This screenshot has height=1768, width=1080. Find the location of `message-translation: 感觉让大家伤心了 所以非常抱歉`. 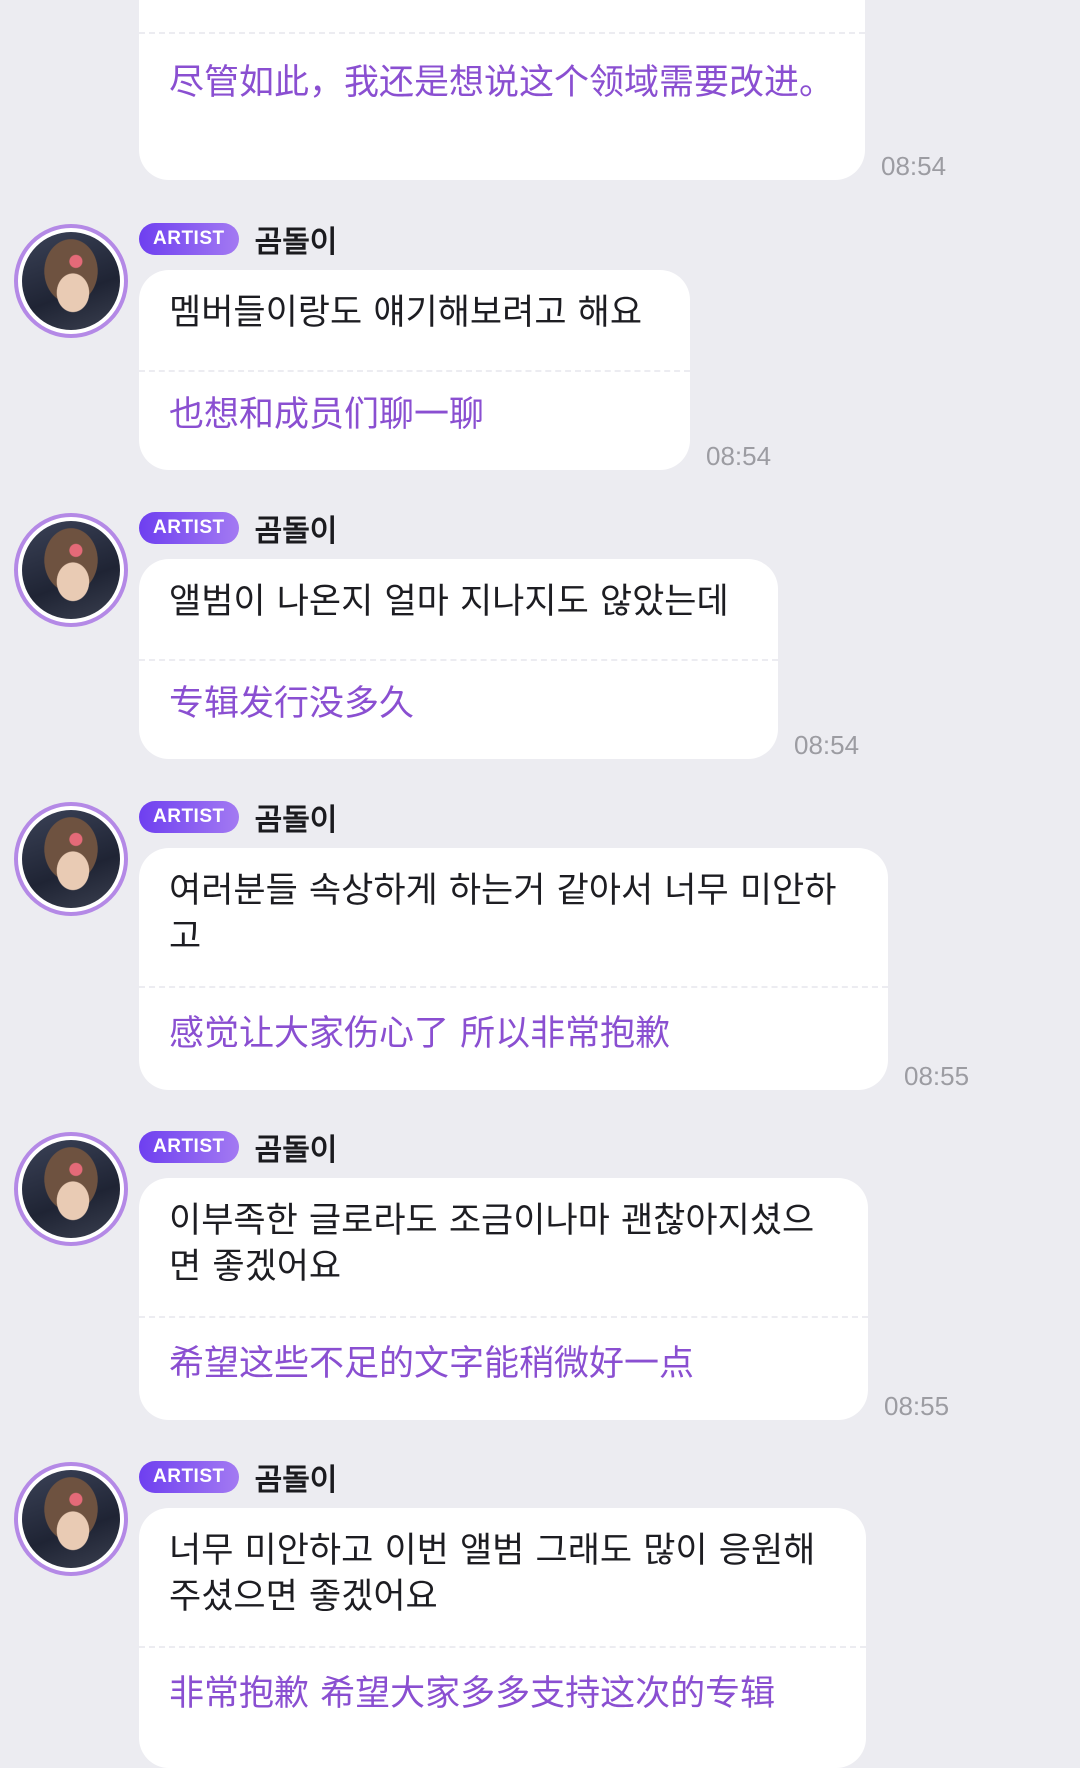

message-translation: 感觉让大家伤心了 所以非常抱歉 is located at coordinates (420, 1034).